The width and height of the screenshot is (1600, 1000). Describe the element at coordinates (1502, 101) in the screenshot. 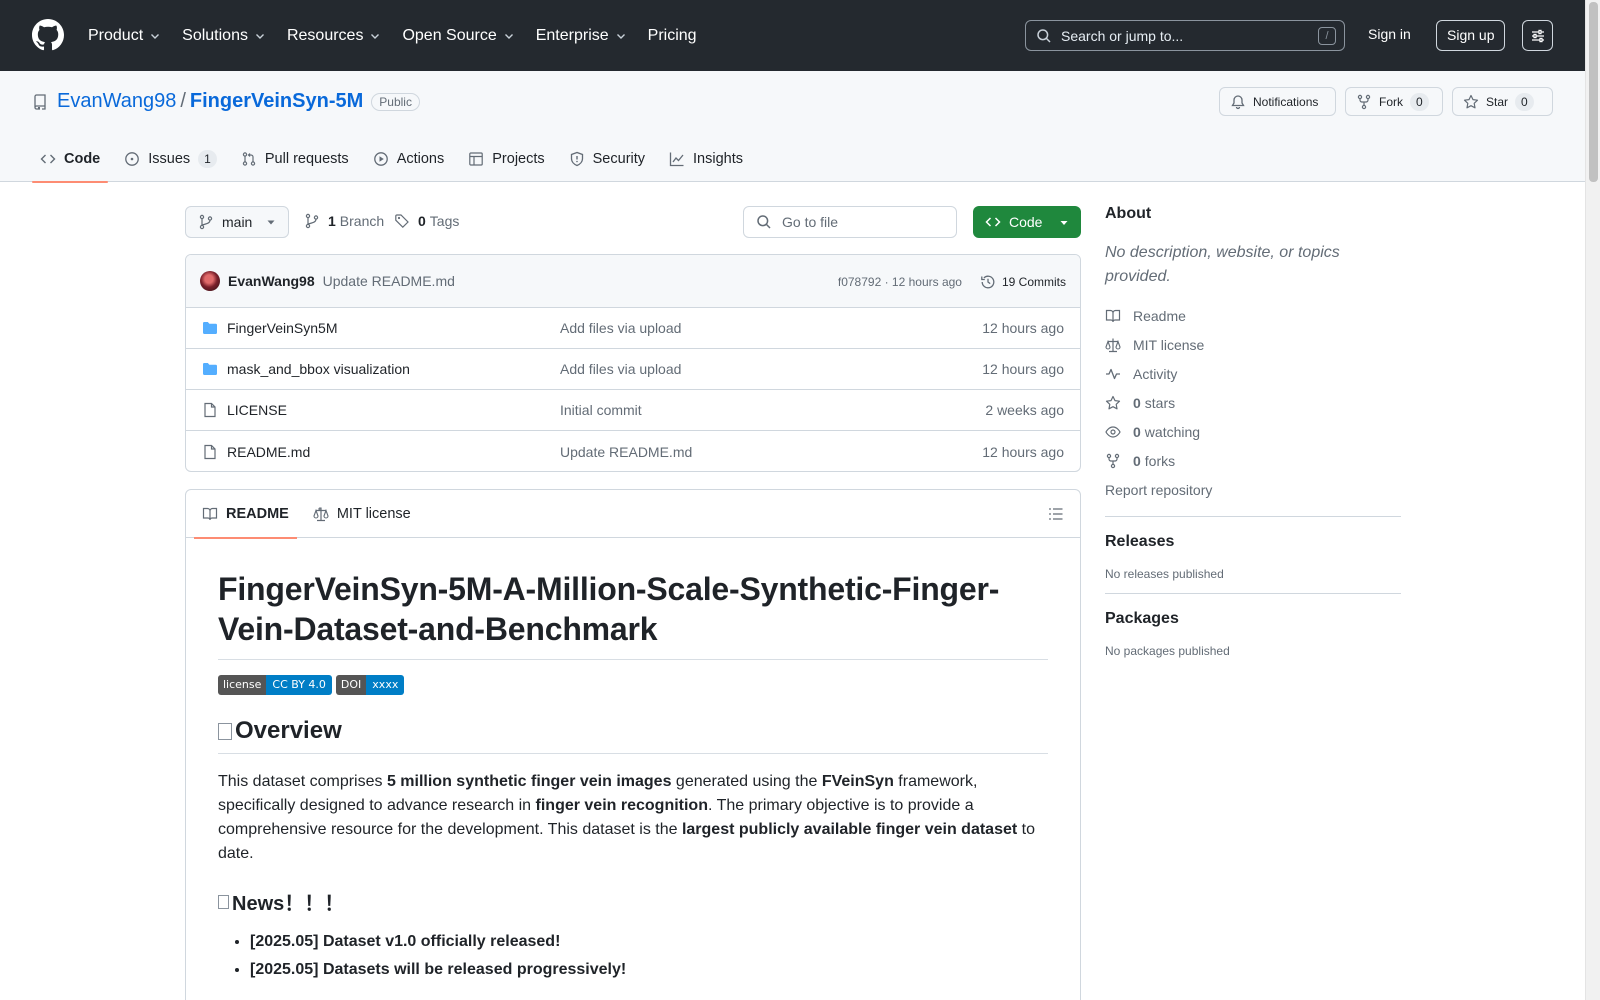

I see `star-button: Star 0` at that location.